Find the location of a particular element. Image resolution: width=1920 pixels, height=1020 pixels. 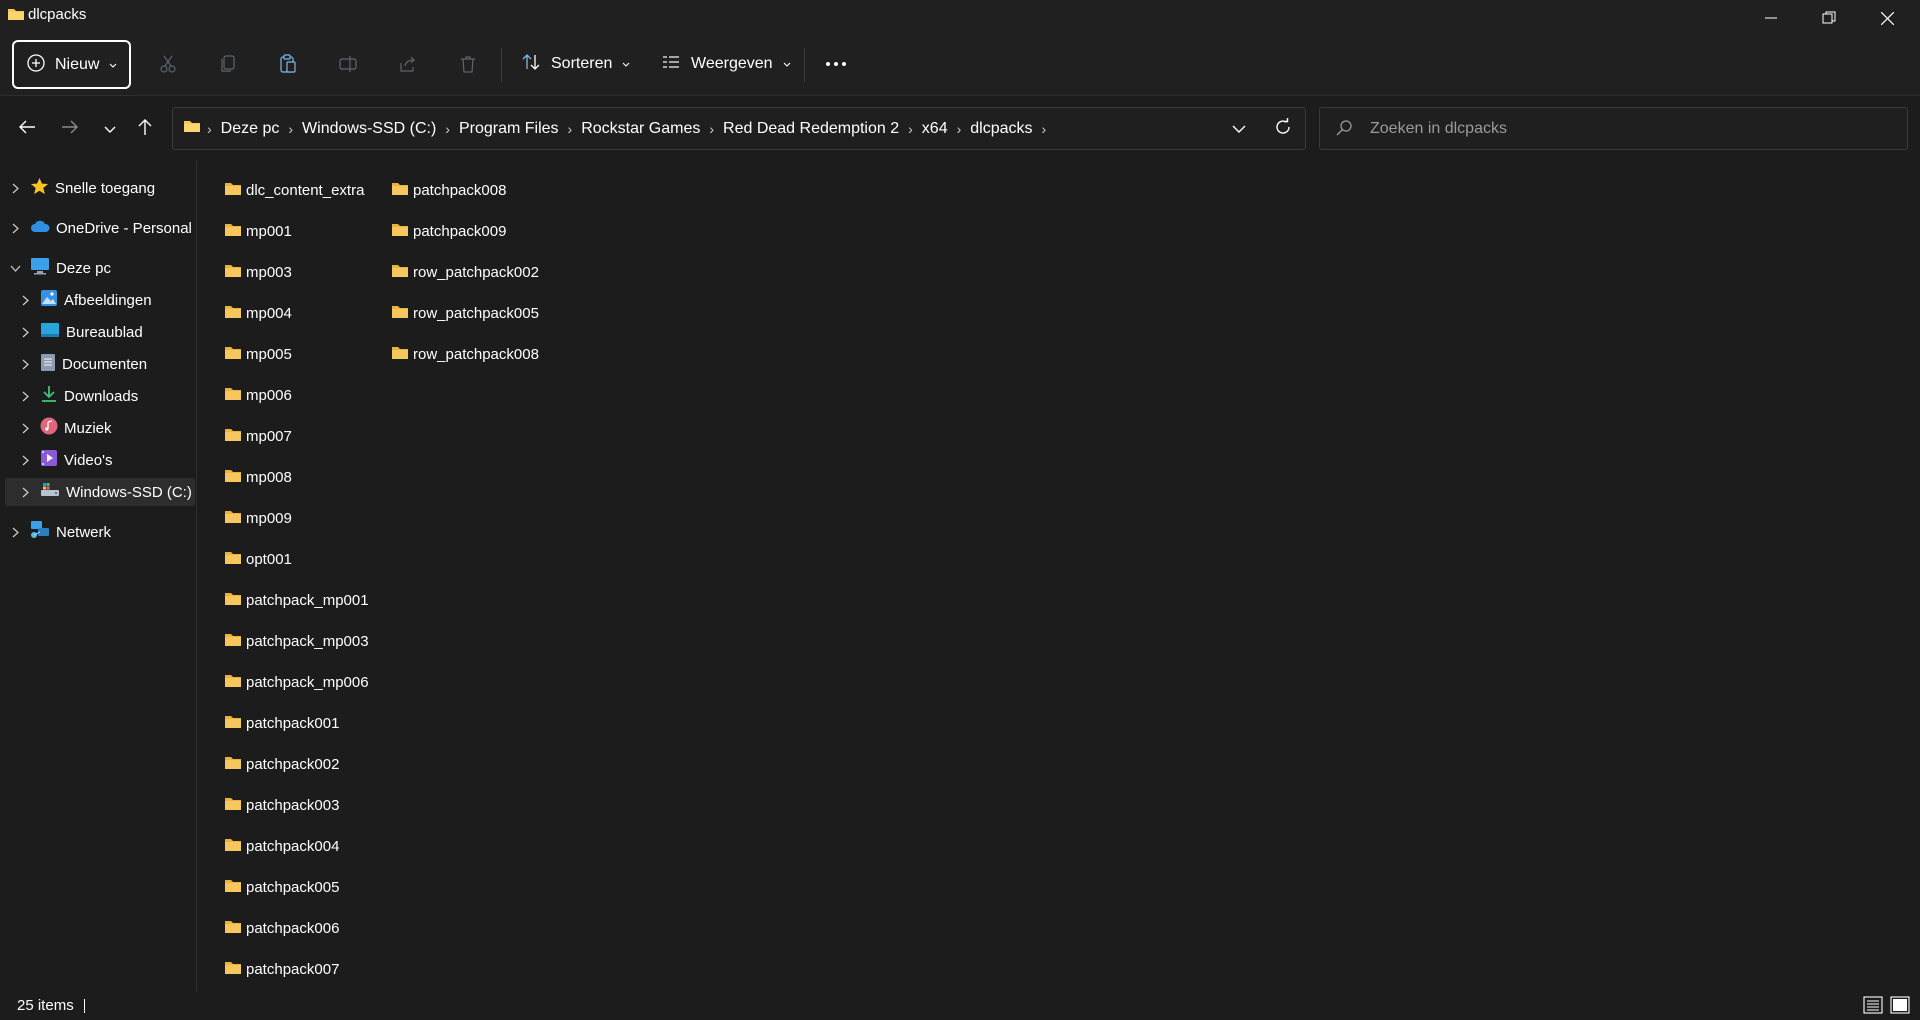

sidebar-item-label: Bureaublad is located at coordinates (104, 332).